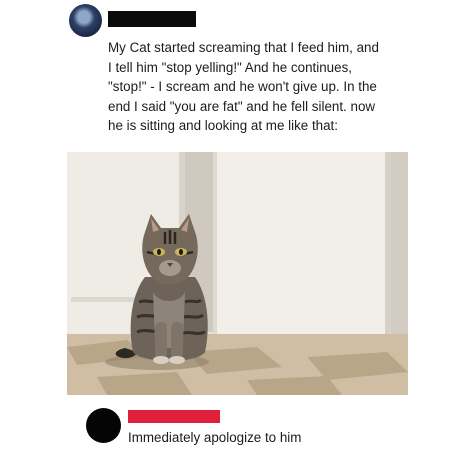  I want to click on post-author-avatar, so click(85, 20).